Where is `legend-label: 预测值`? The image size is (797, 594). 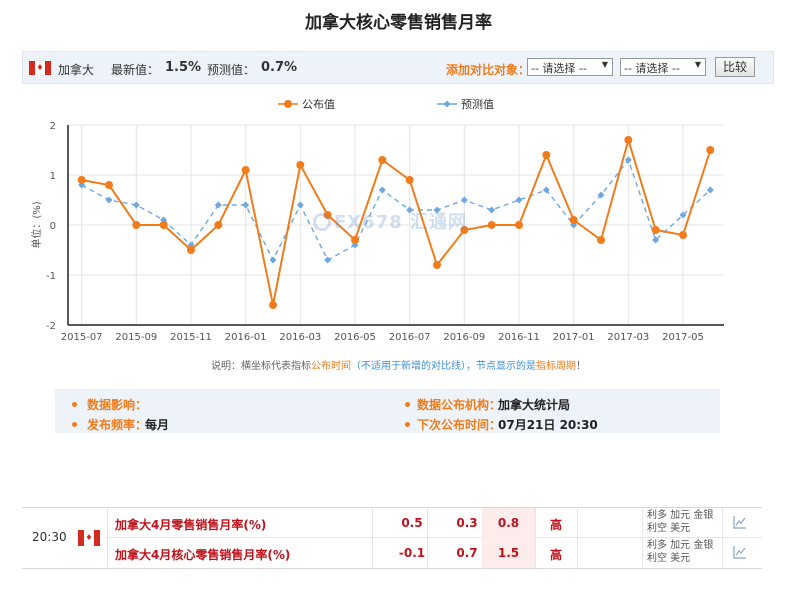
legend-label: 预测值 is located at coordinates (477, 104).